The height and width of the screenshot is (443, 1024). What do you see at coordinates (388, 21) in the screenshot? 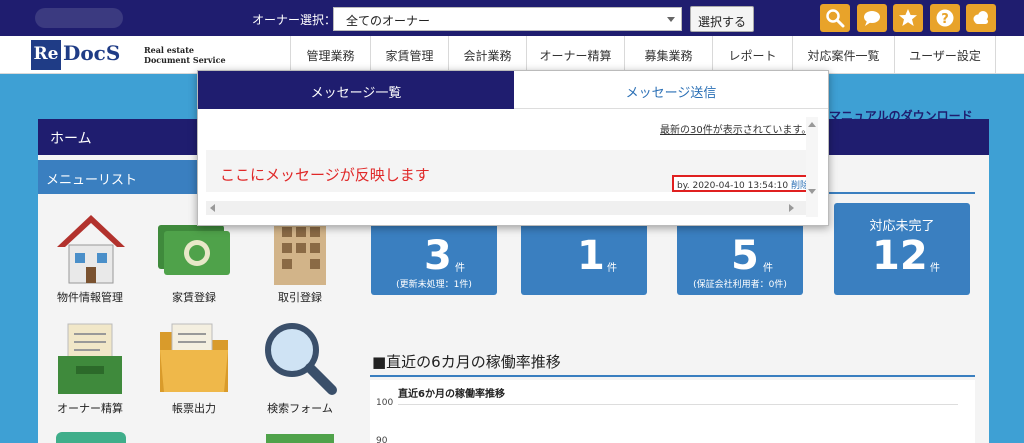
I see `owner-select-value: 全てのオーナー` at bounding box center [388, 21].